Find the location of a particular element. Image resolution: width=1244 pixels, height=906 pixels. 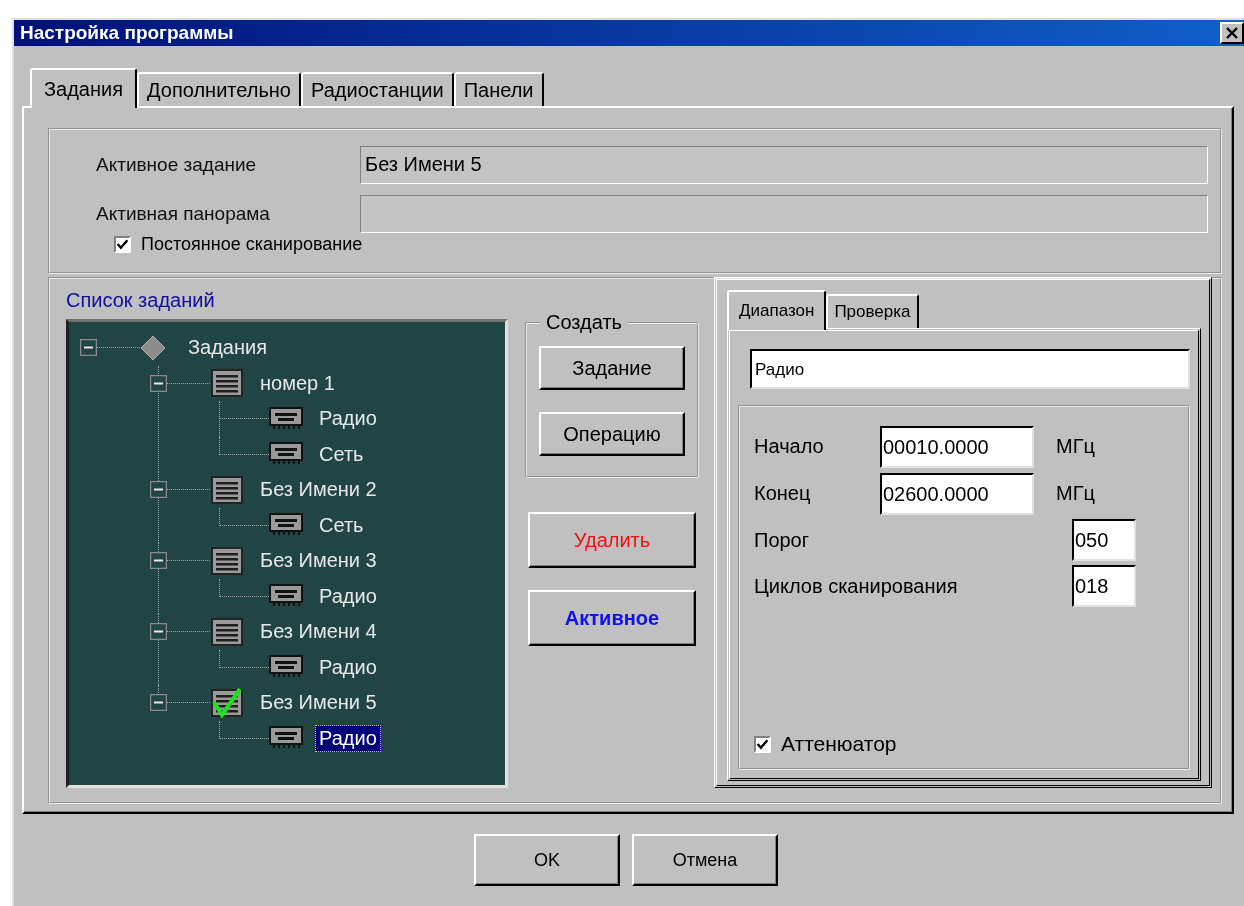

input-field: 02600.0000 is located at coordinates (957, 493).